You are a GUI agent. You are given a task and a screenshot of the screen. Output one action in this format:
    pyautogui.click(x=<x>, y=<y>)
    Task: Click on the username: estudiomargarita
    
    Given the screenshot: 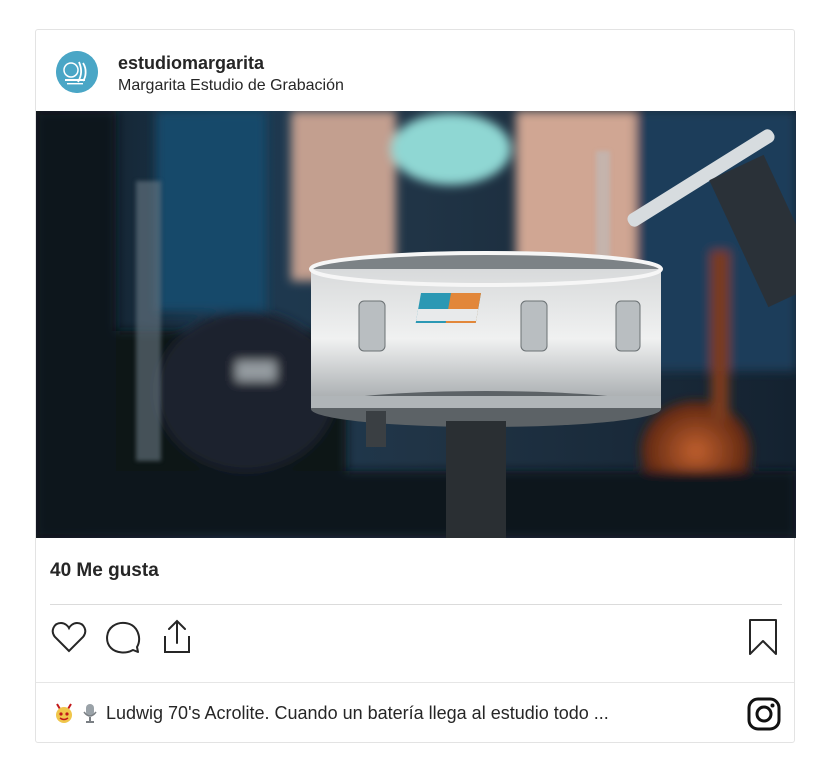 What is the action you would take?
    pyautogui.click(x=191, y=63)
    